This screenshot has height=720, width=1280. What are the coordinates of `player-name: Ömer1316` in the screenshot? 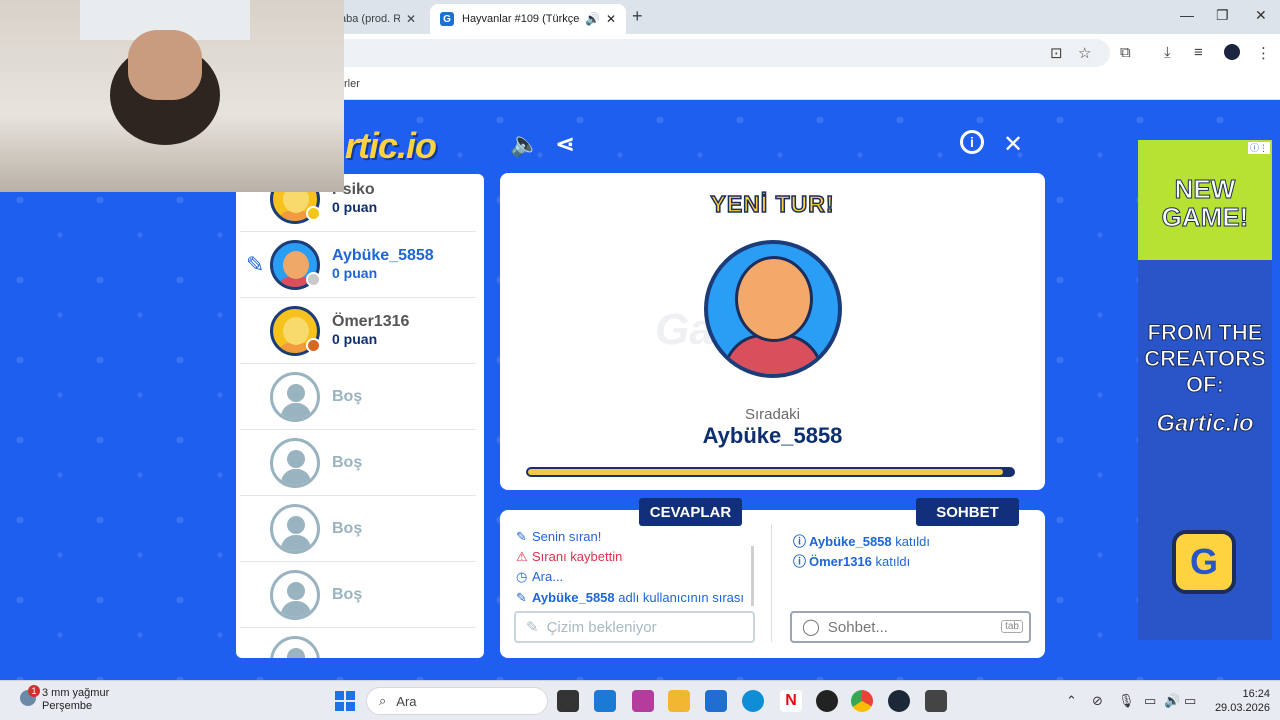 It's located at (371, 321).